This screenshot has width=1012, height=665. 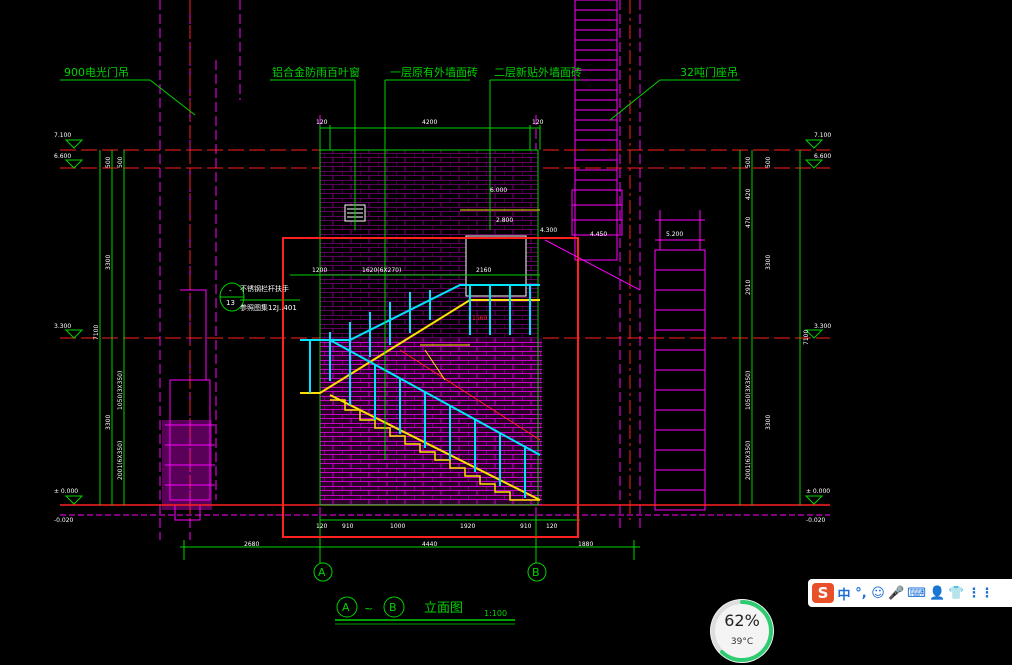 What do you see at coordinates (818, 491) in the screenshot?
I see `level-right-0000: ± 0.000` at bounding box center [818, 491].